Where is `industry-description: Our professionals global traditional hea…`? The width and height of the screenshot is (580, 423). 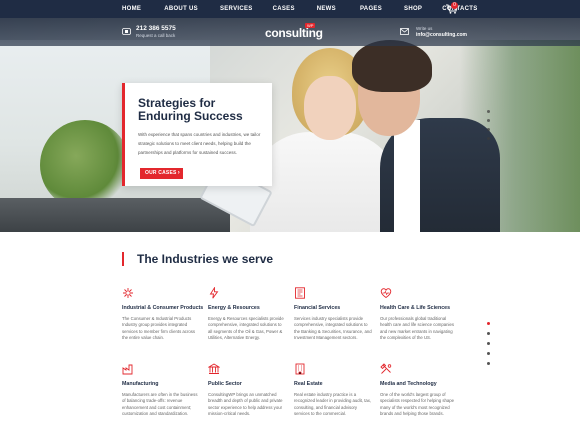 industry-description: Our professionals global traditional hea… is located at coordinates (417, 328).